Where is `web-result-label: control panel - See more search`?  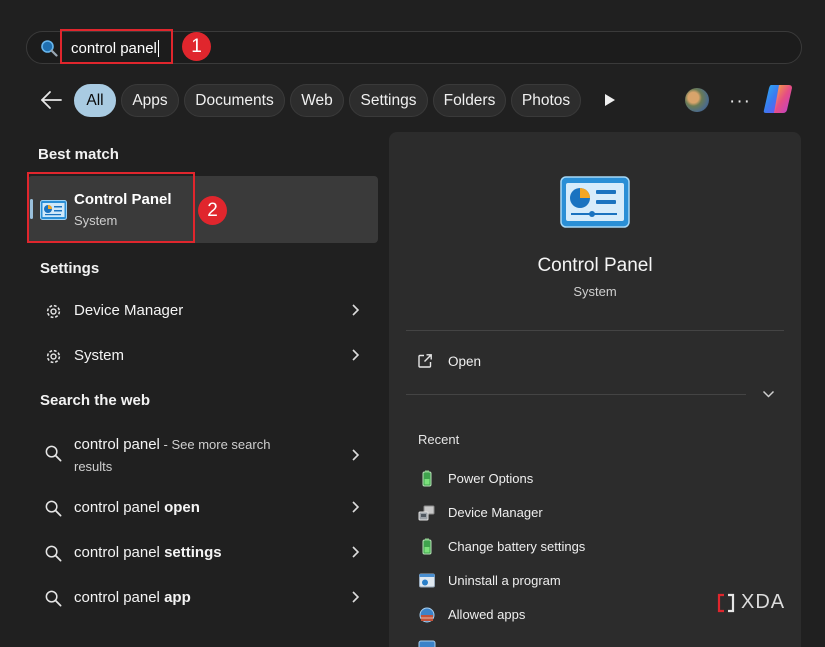 web-result-label: control panel - See more search is located at coordinates (172, 444).